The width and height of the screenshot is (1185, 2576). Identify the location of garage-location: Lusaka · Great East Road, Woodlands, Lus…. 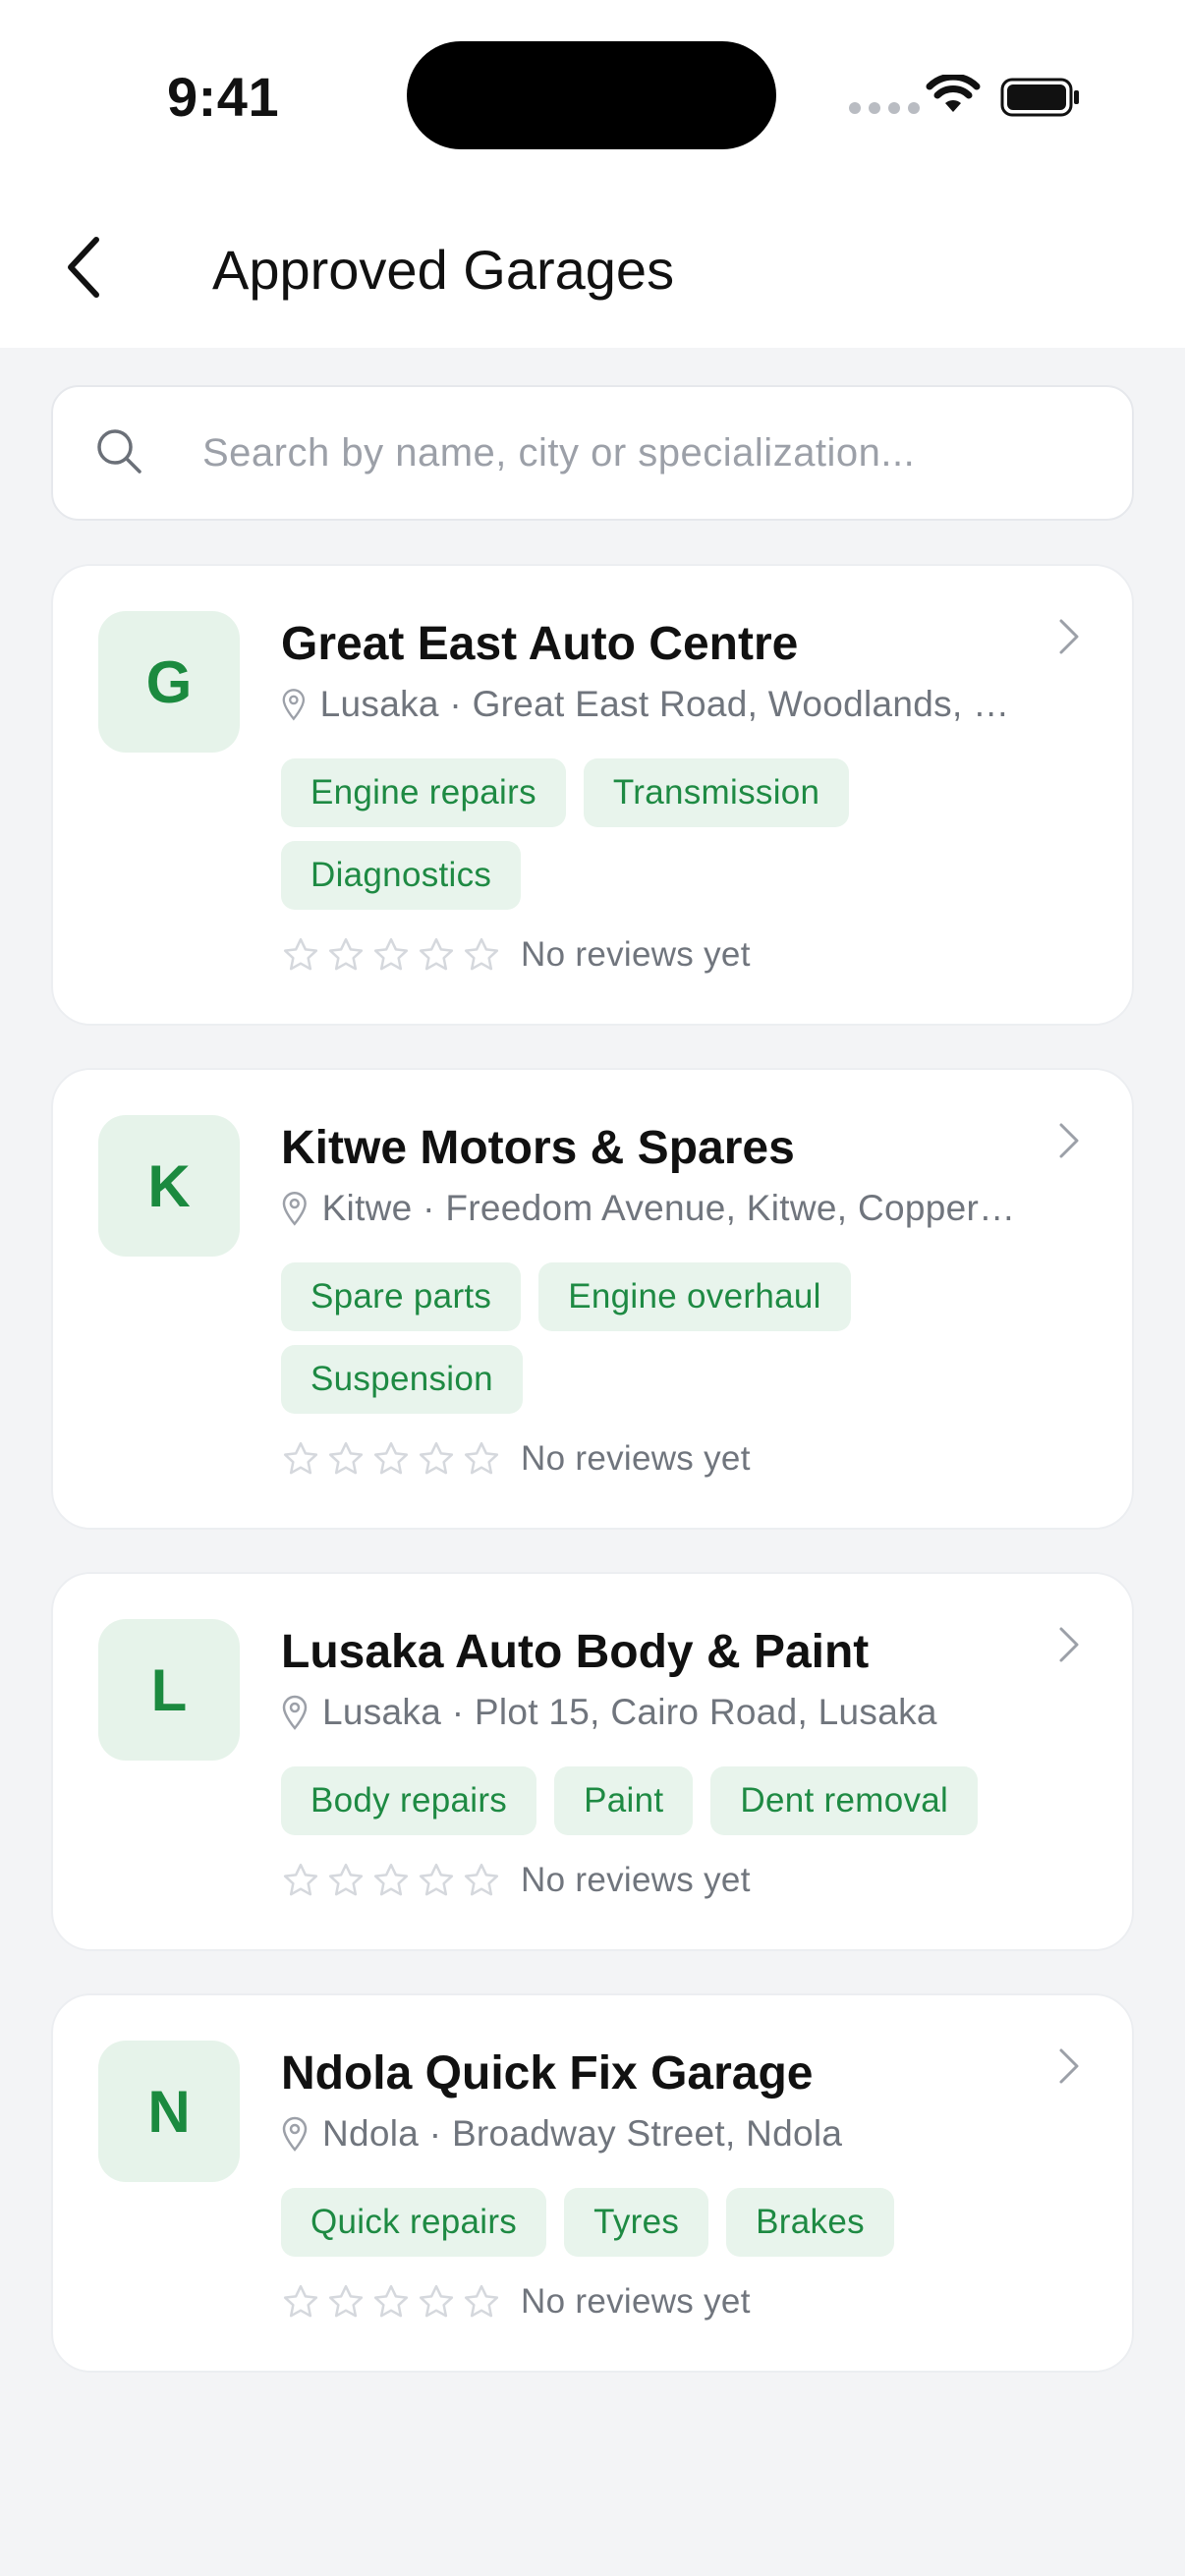
(655, 704).